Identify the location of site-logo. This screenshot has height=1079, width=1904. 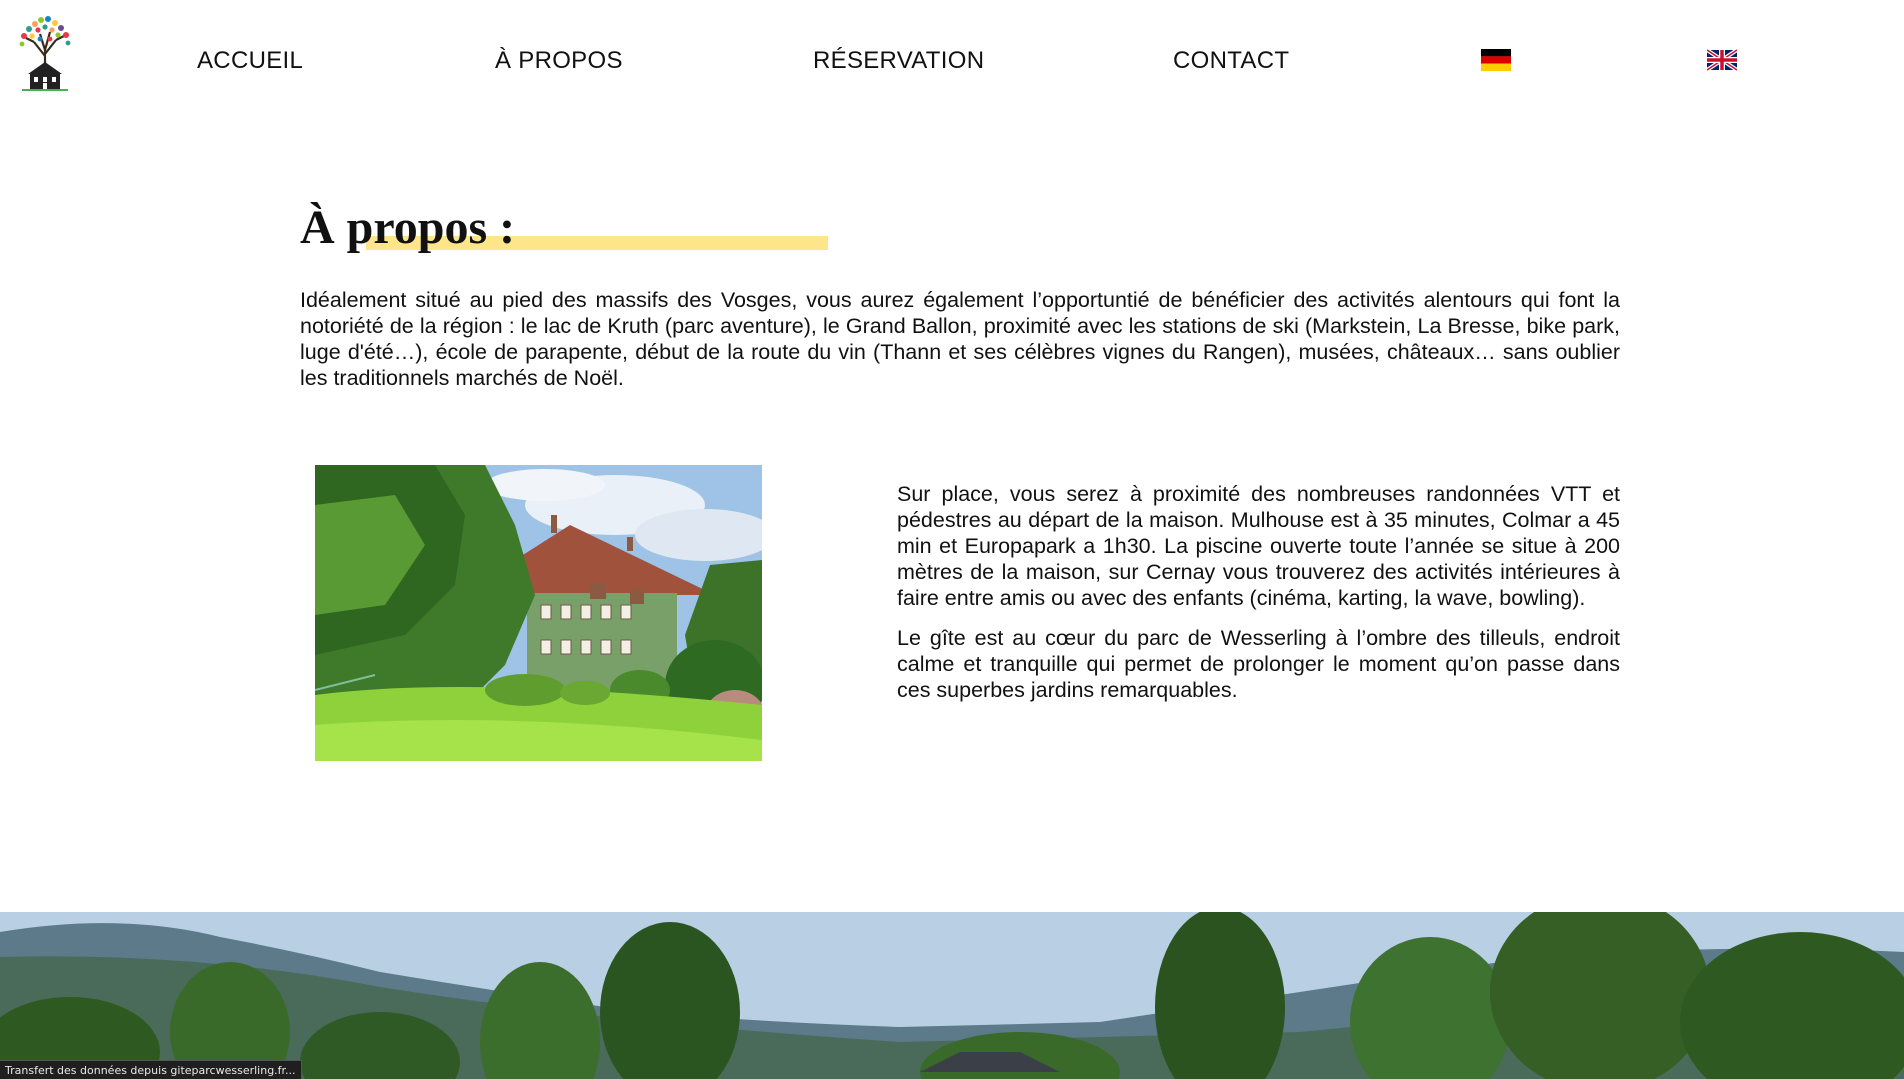
(45, 53).